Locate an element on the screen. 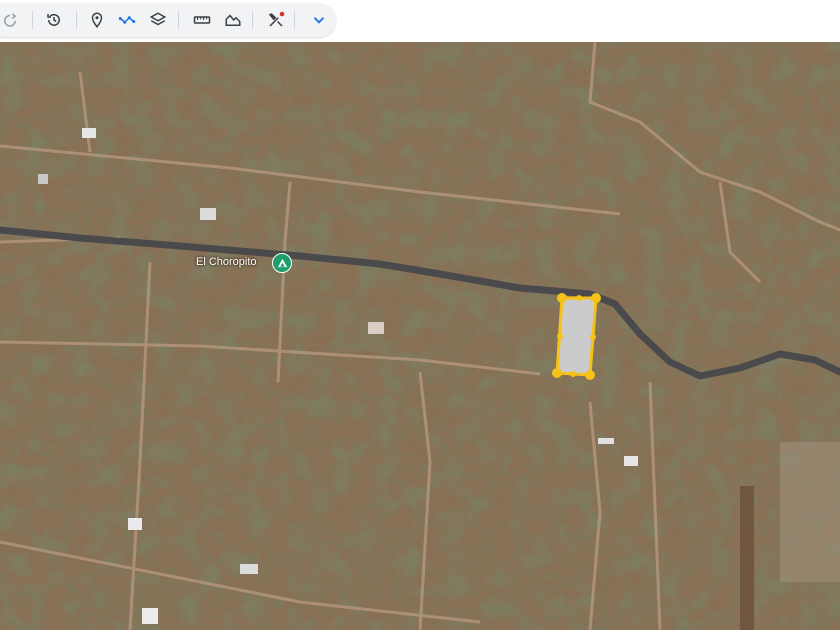 This screenshot has height=630, width=840. chevron-down-icon is located at coordinates (319, 20).